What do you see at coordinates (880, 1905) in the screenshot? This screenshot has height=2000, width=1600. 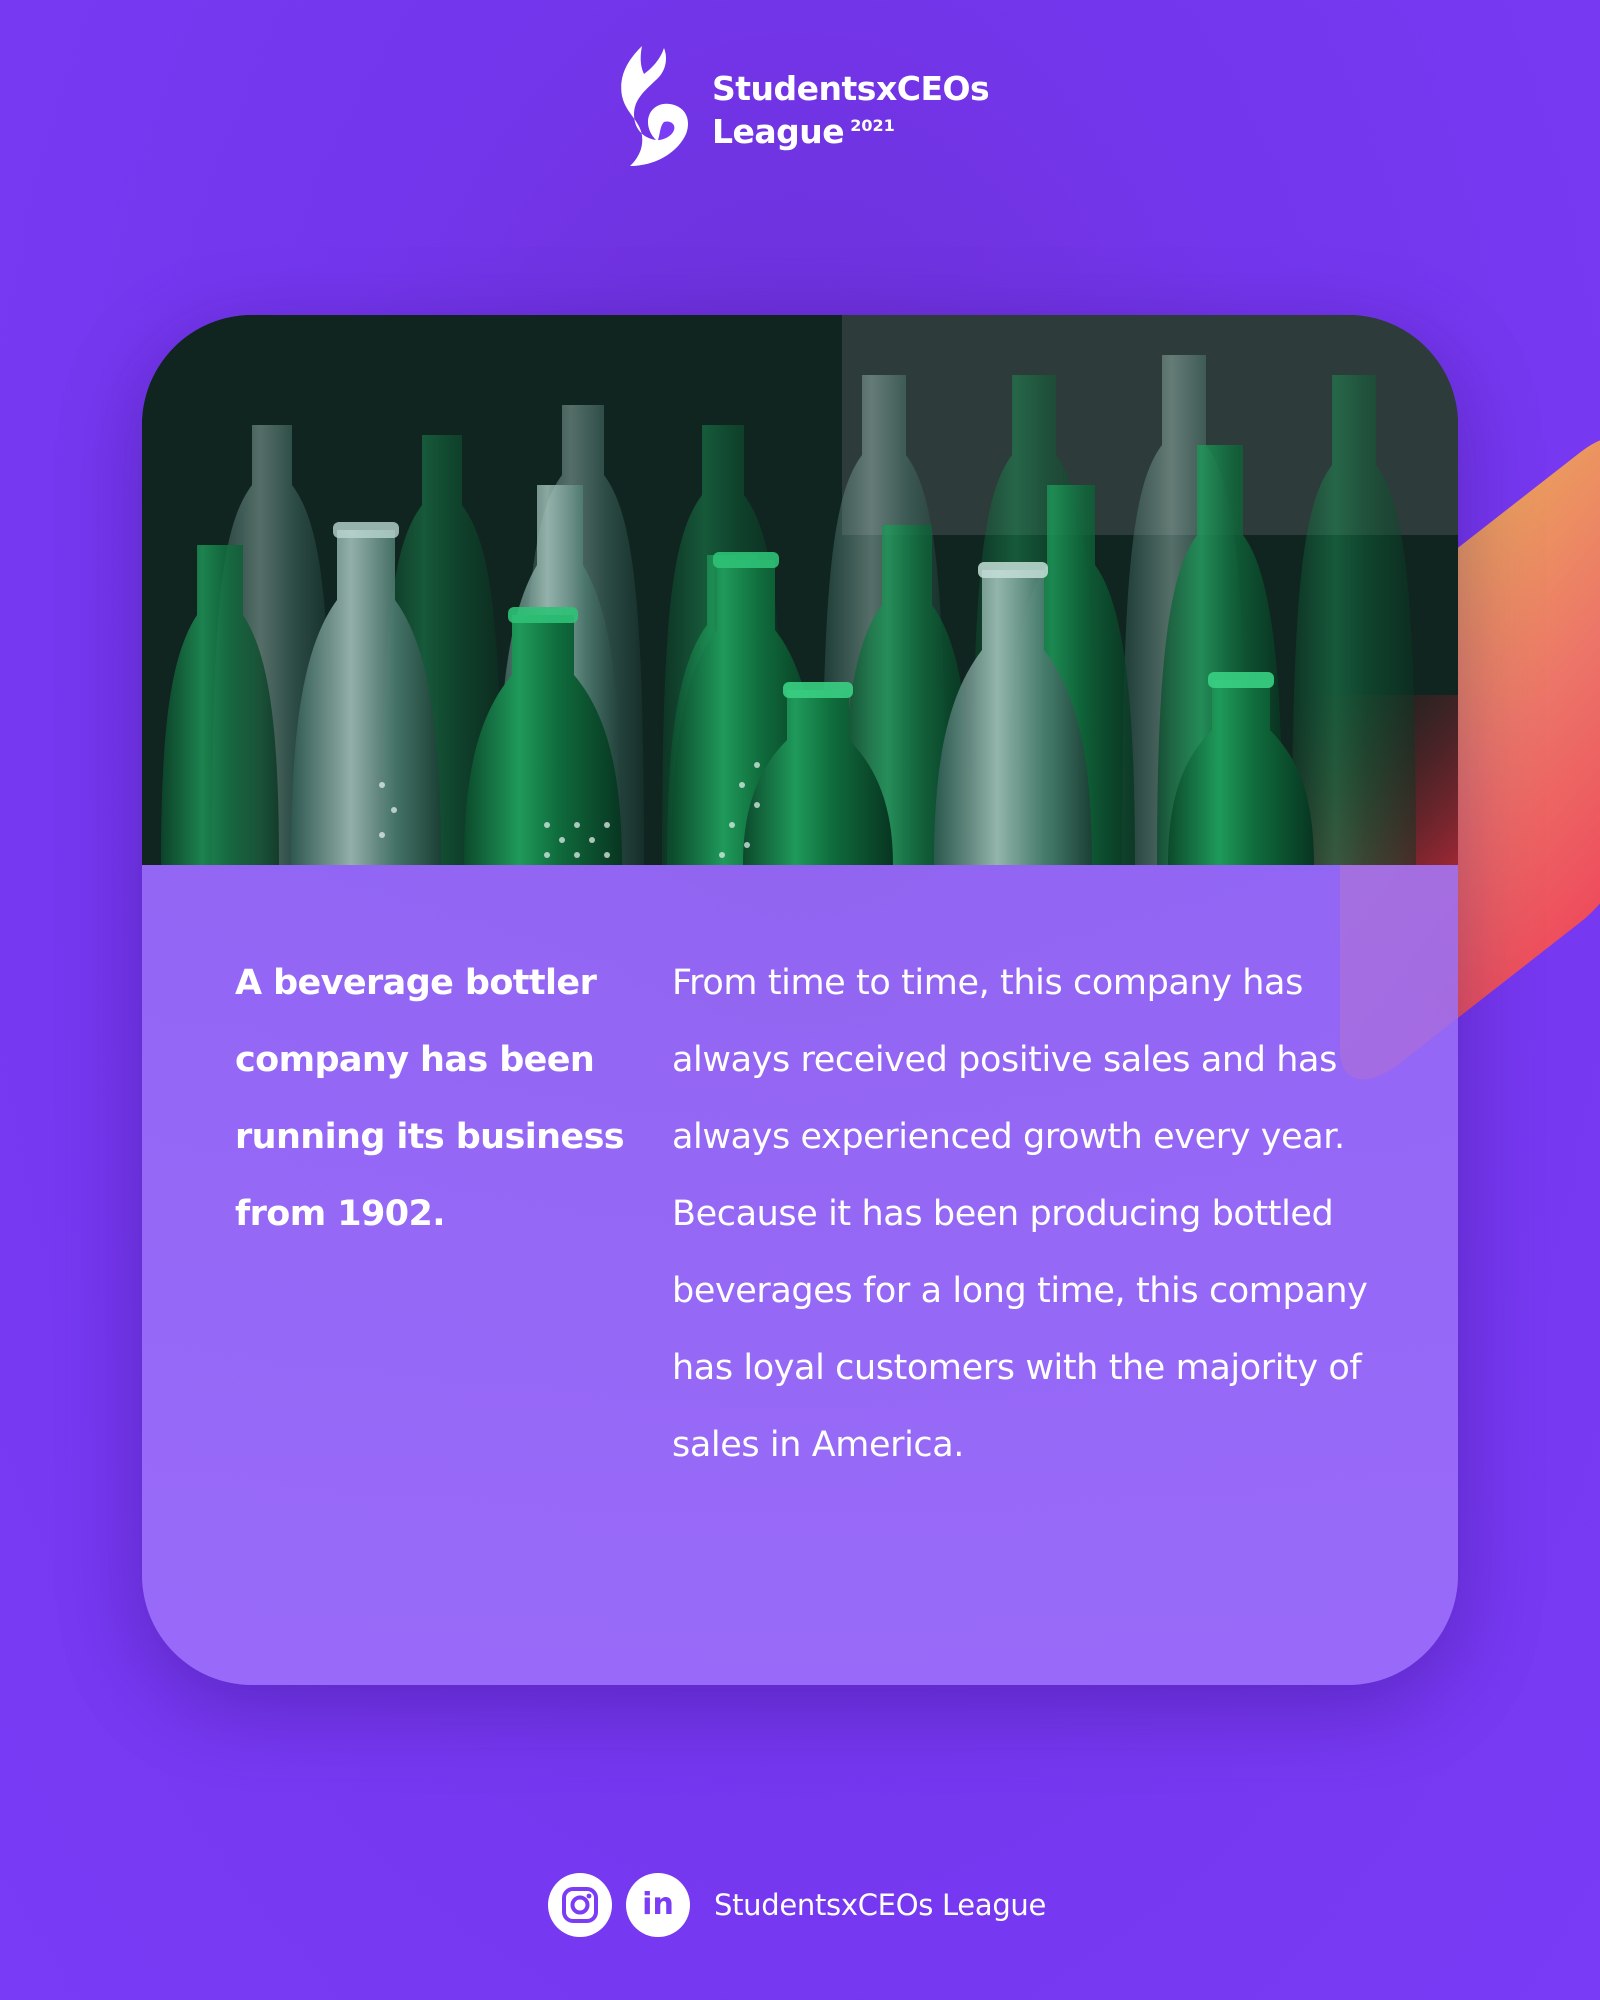 I see `footer-handle: StudentsxCEOs League` at bounding box center [880, 1905].